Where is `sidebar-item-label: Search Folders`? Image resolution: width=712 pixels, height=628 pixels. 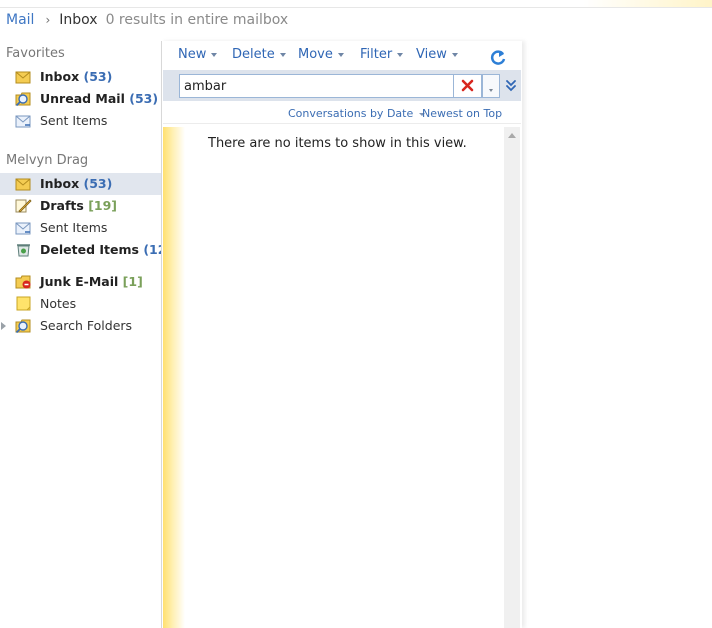 sidebar-item-label: Search Folders is located at coordinates (86, 325).